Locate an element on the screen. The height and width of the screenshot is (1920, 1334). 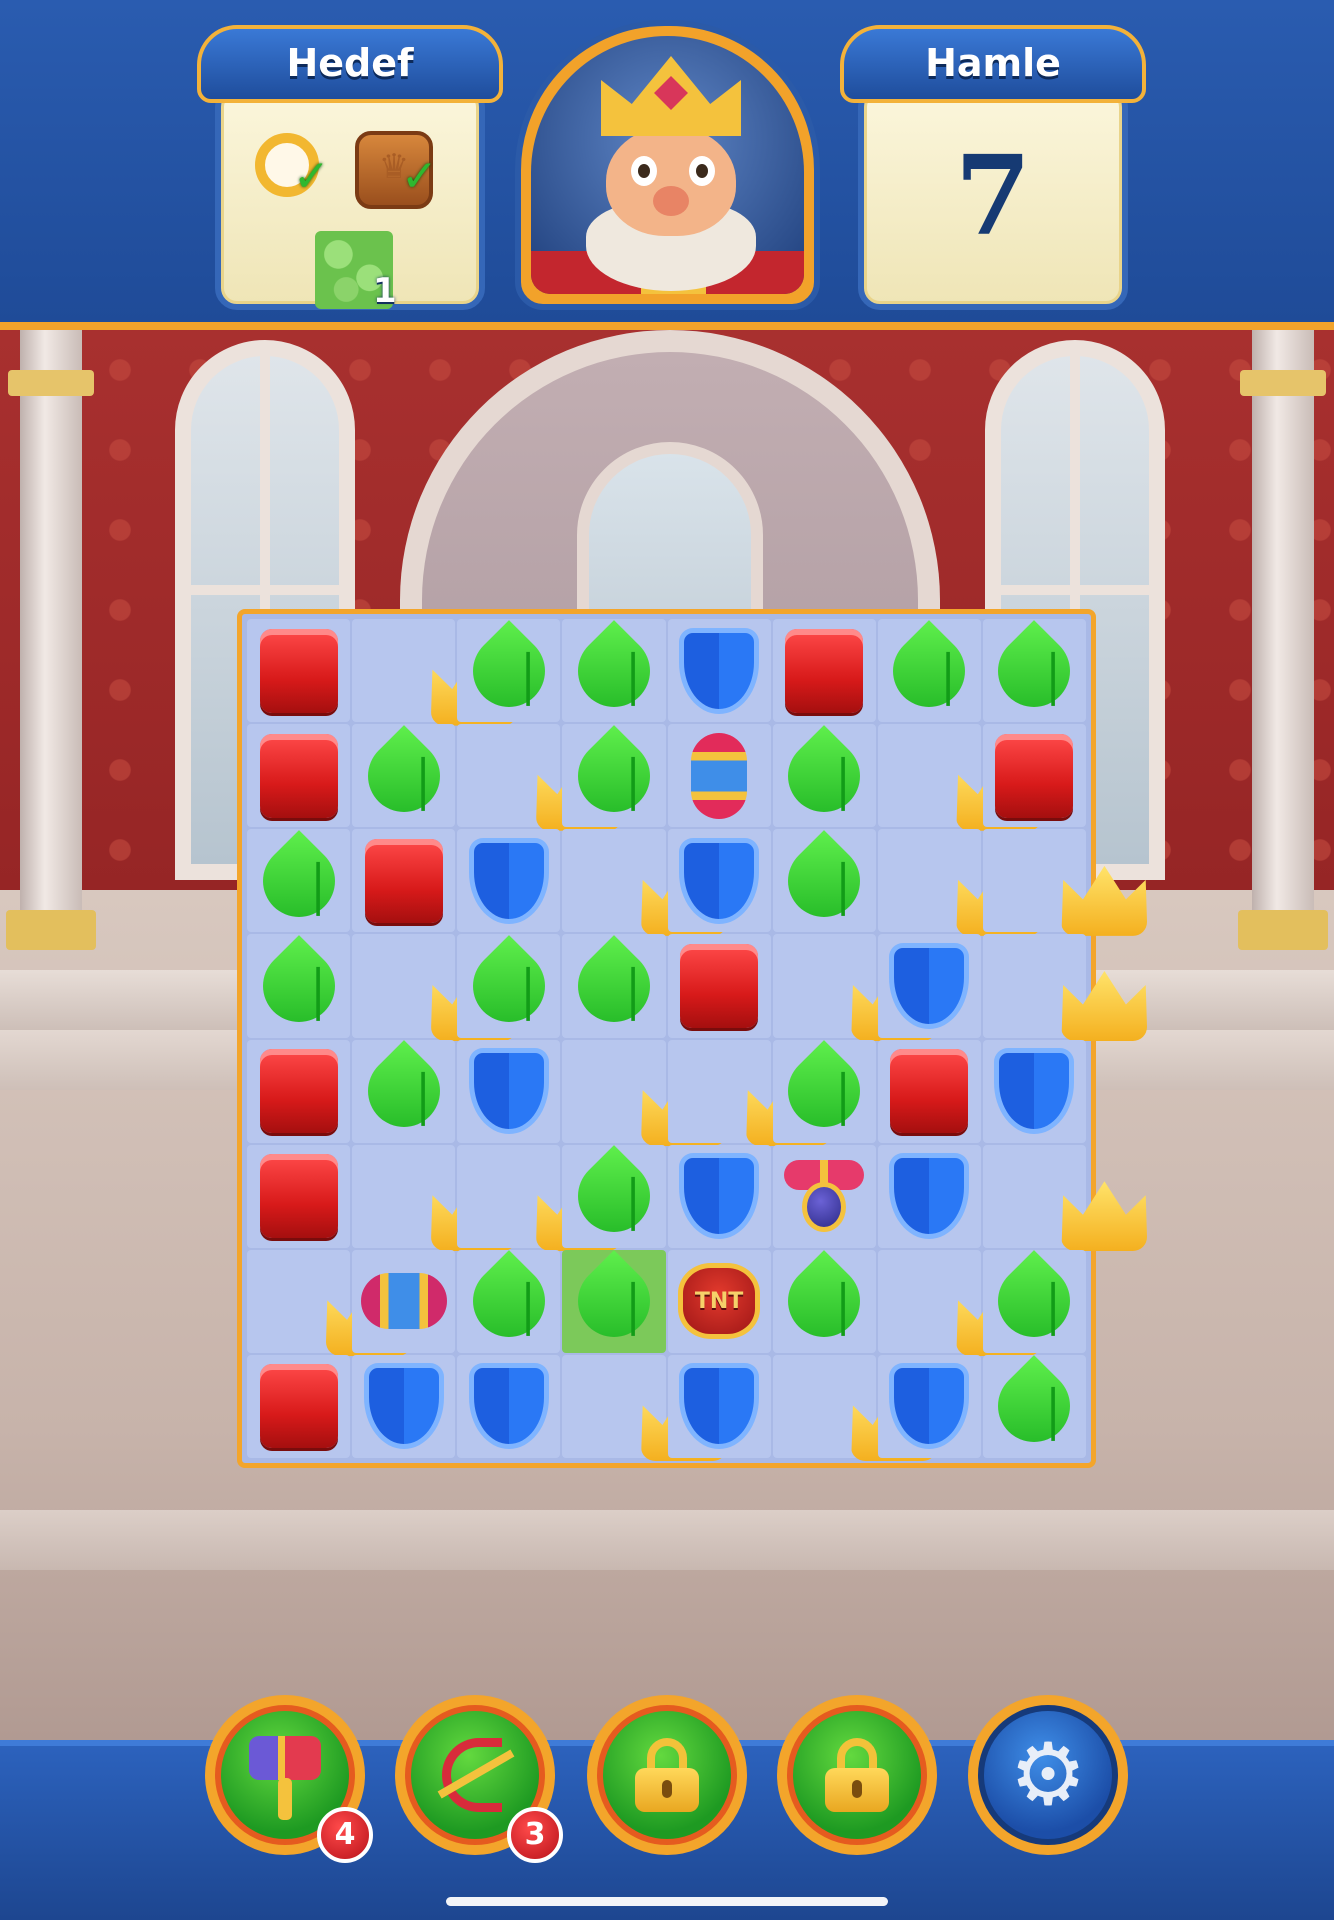
propeller-powerup is located at coordinates (824, 1196).